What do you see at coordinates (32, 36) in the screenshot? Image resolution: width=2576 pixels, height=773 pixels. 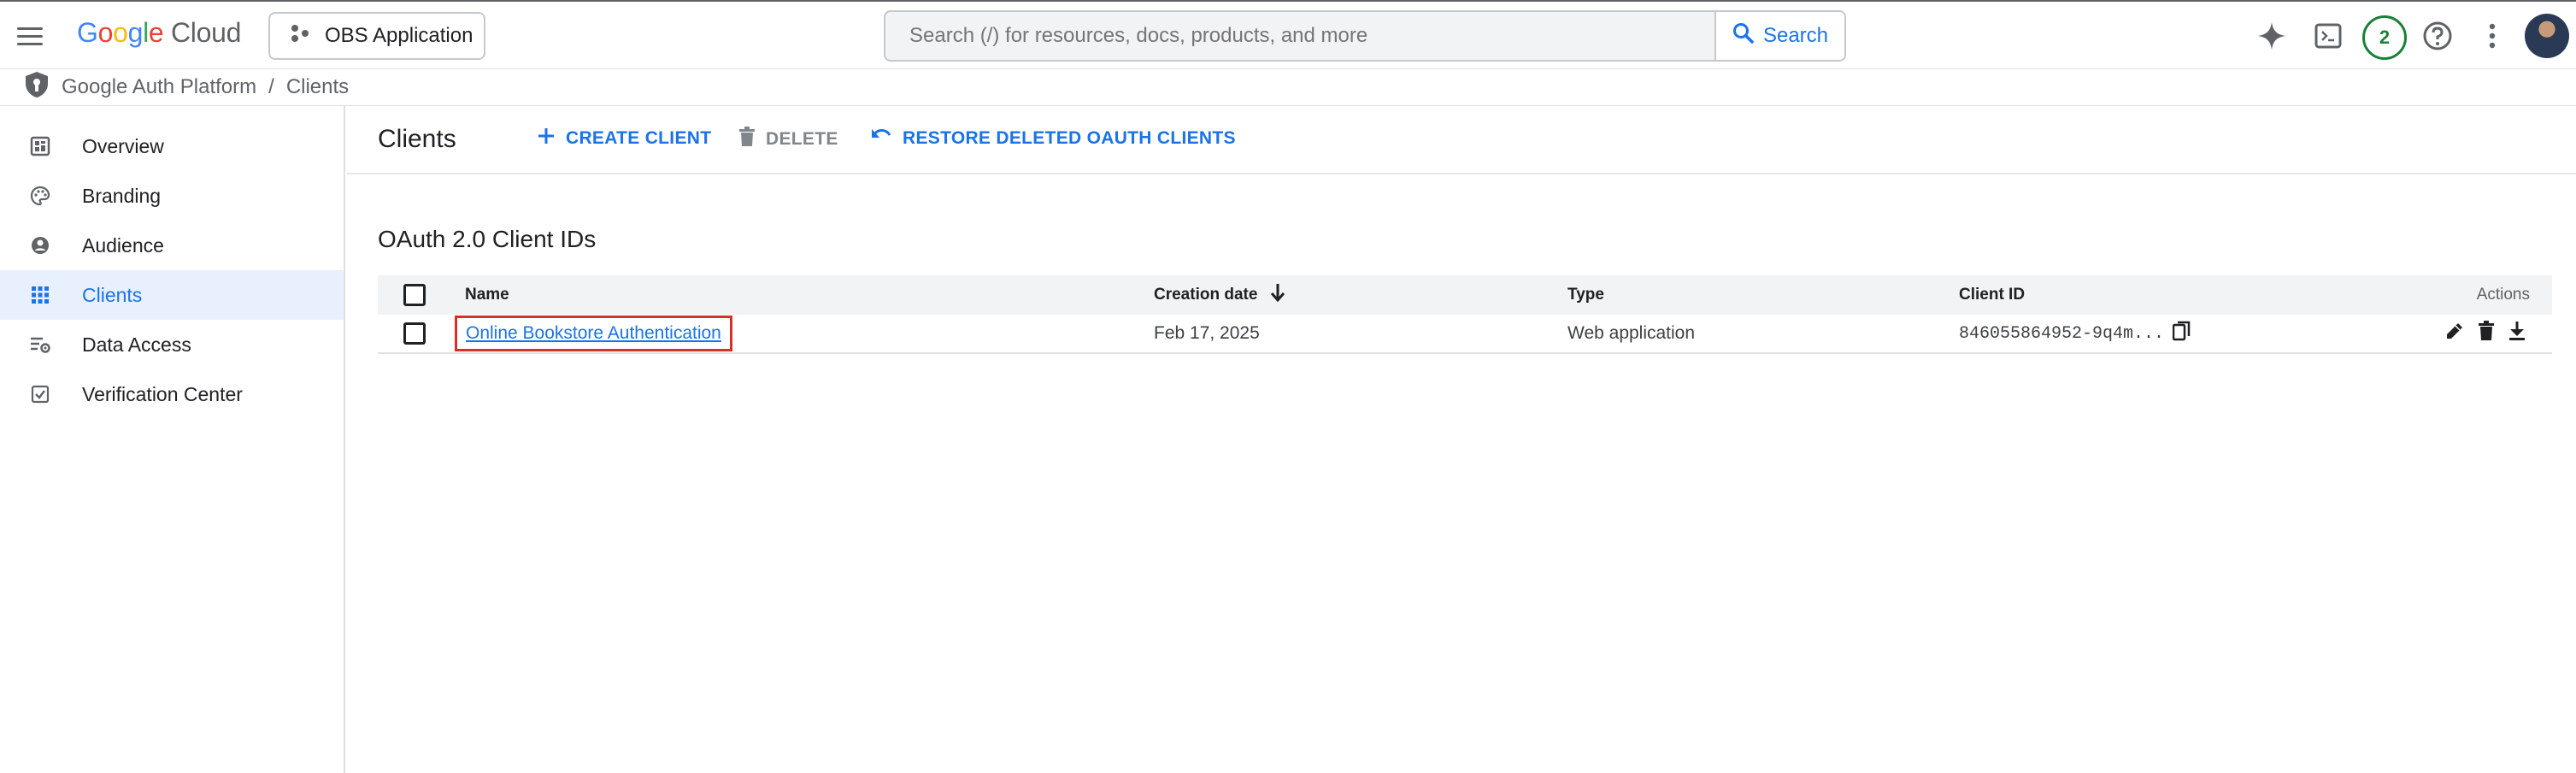 I see `hamburger-menu-icon` at bounding box center [32, 36].